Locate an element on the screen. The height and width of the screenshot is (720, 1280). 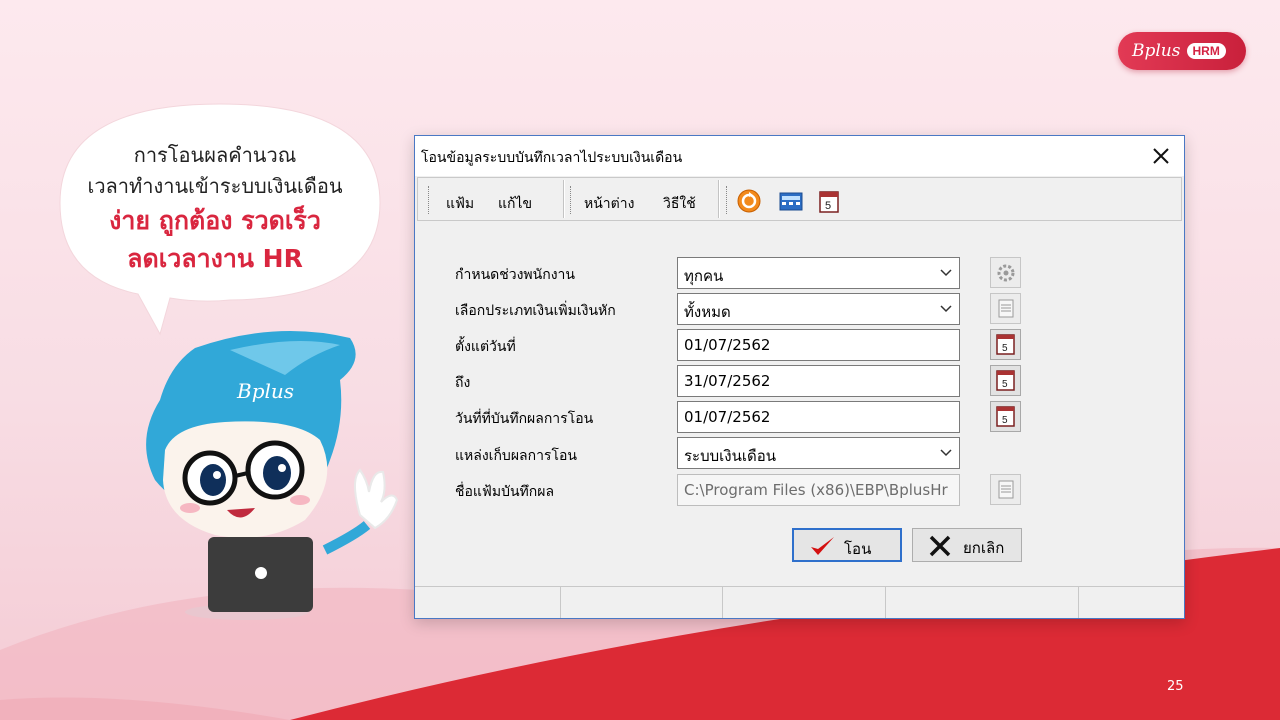
cancel-button-label: ยกเลิก is located at coordinates (984, 548).